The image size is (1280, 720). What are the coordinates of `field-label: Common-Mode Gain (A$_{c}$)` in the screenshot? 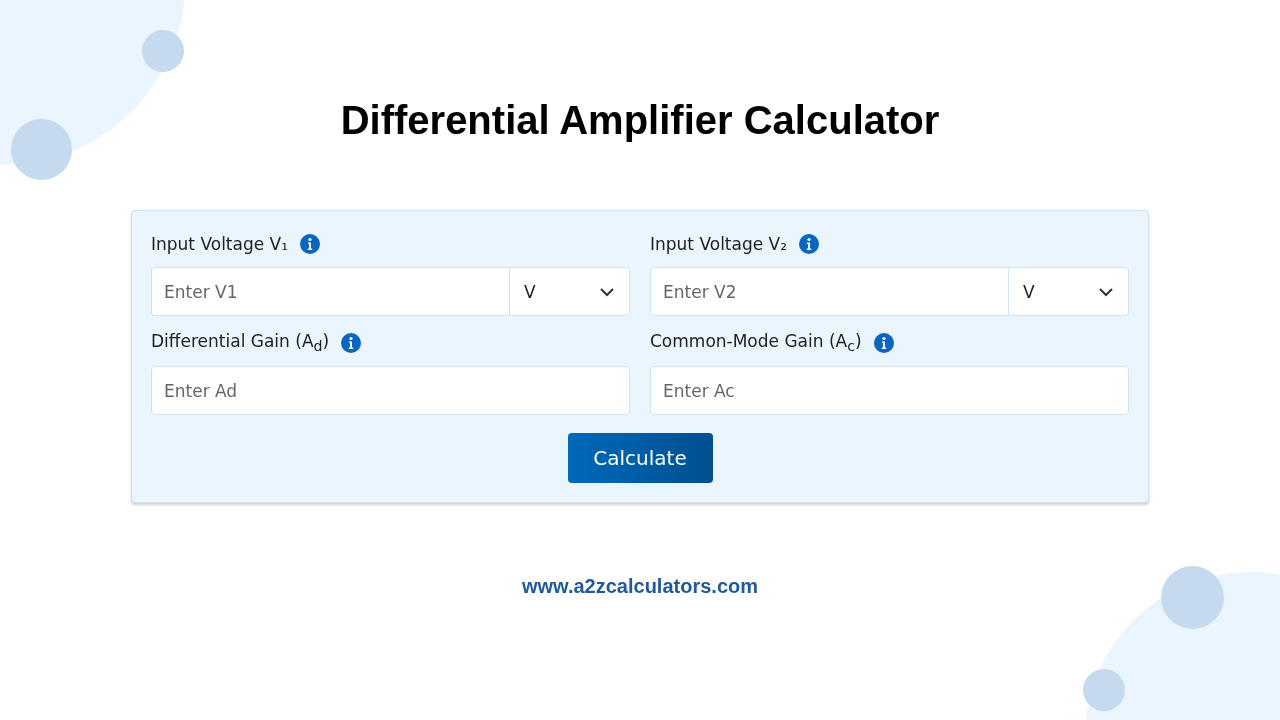 It's located at (756, 343).